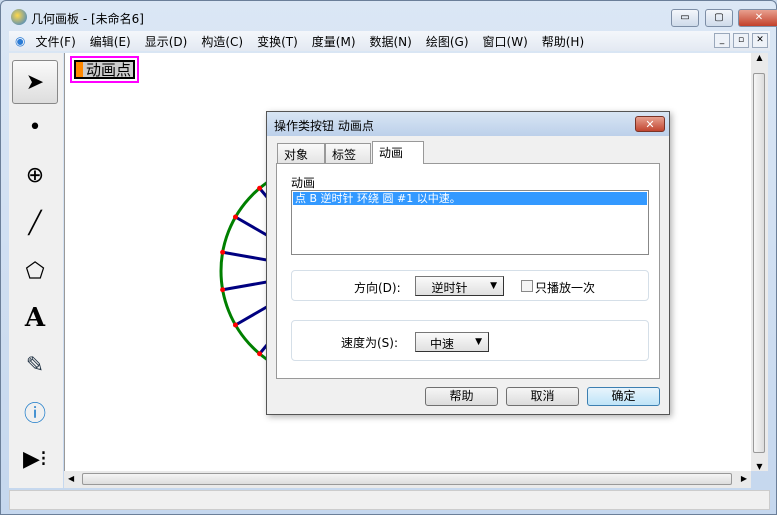 The height and width of the screenshot is (515, 777). What do you see at coordinates (441, 344) in the screenshot?
I see `speed-value: 中速` at bounding box center [441, 344].